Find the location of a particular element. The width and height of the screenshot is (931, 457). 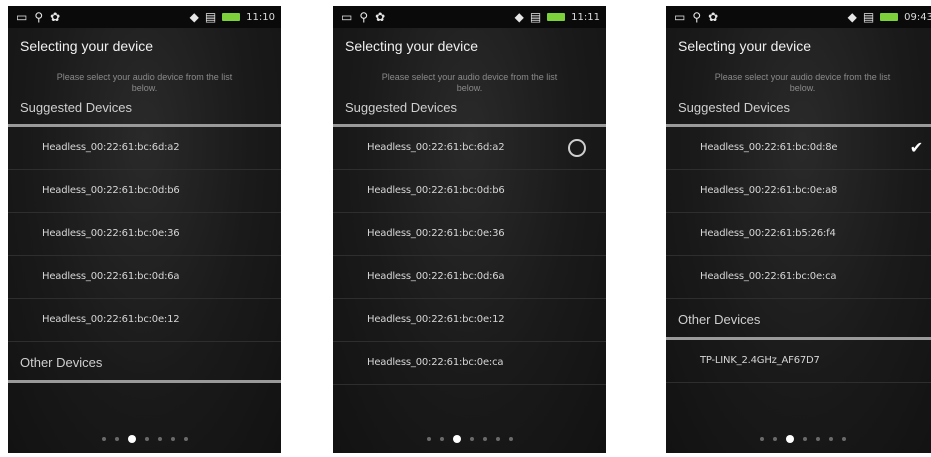

status-clock: 11:11 is located at coordinates (585, 17).